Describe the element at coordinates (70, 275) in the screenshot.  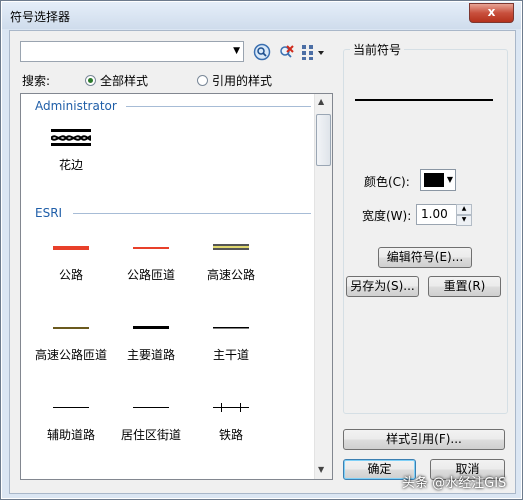
I see `symbol-label: 公路` at that location.